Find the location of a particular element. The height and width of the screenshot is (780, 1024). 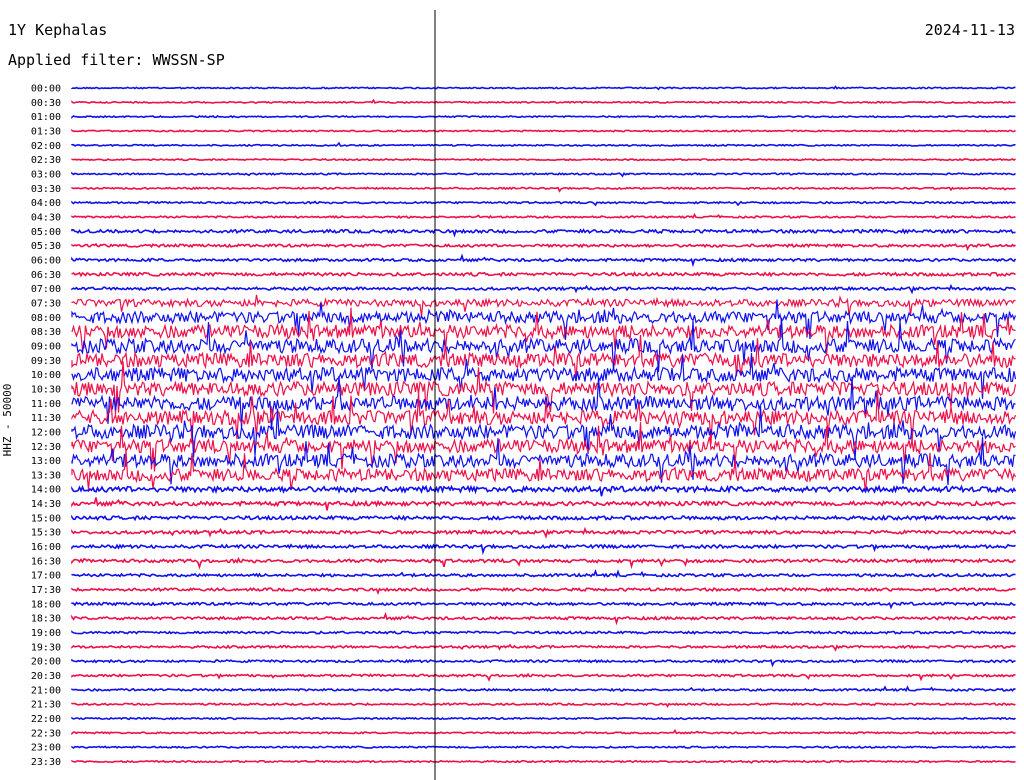

row-label: 06:00 is located at coordinates (46, 260).